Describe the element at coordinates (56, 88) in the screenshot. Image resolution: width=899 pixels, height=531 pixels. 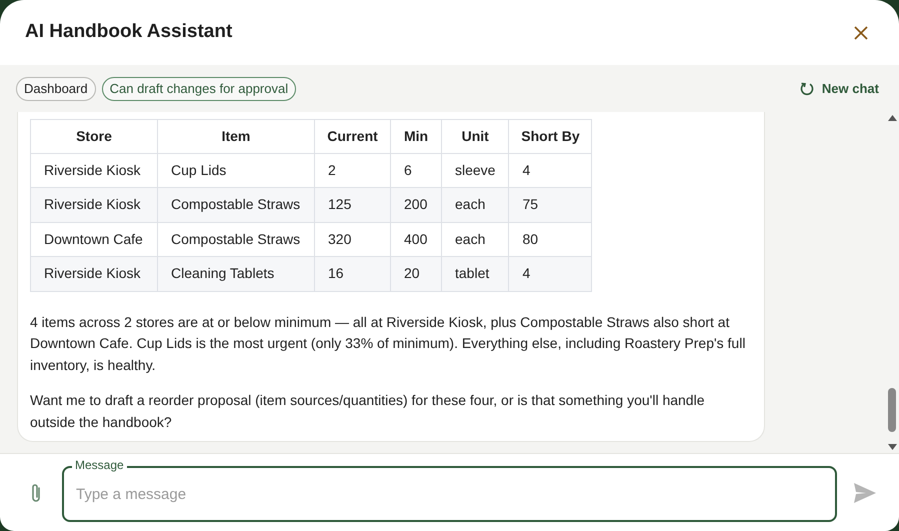
I see `context-chip: Dashboard` at that location.